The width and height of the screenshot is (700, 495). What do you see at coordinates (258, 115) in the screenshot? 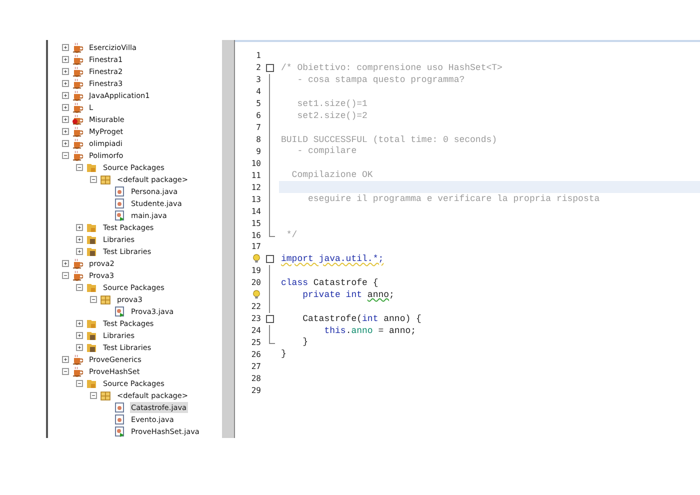
I see `line-number: 6` at bounding box center [258, 115].